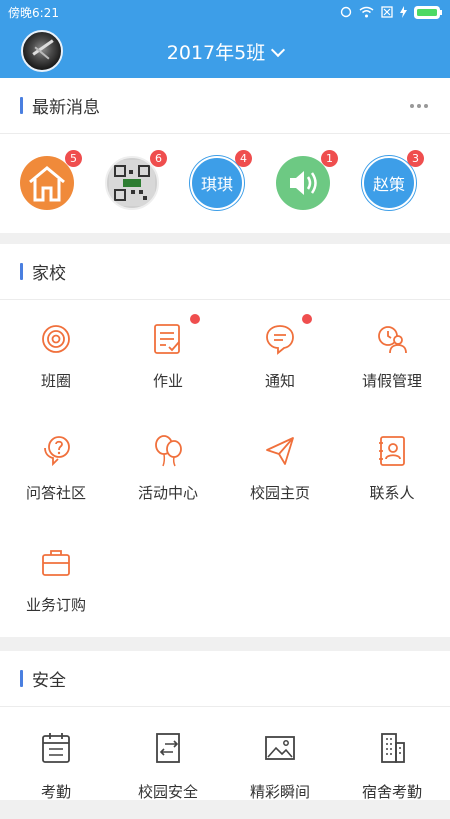 Image resolution: width=450 pixels, height=819 pixels. I want to click on grid-label: 作业, so click(167, 381).